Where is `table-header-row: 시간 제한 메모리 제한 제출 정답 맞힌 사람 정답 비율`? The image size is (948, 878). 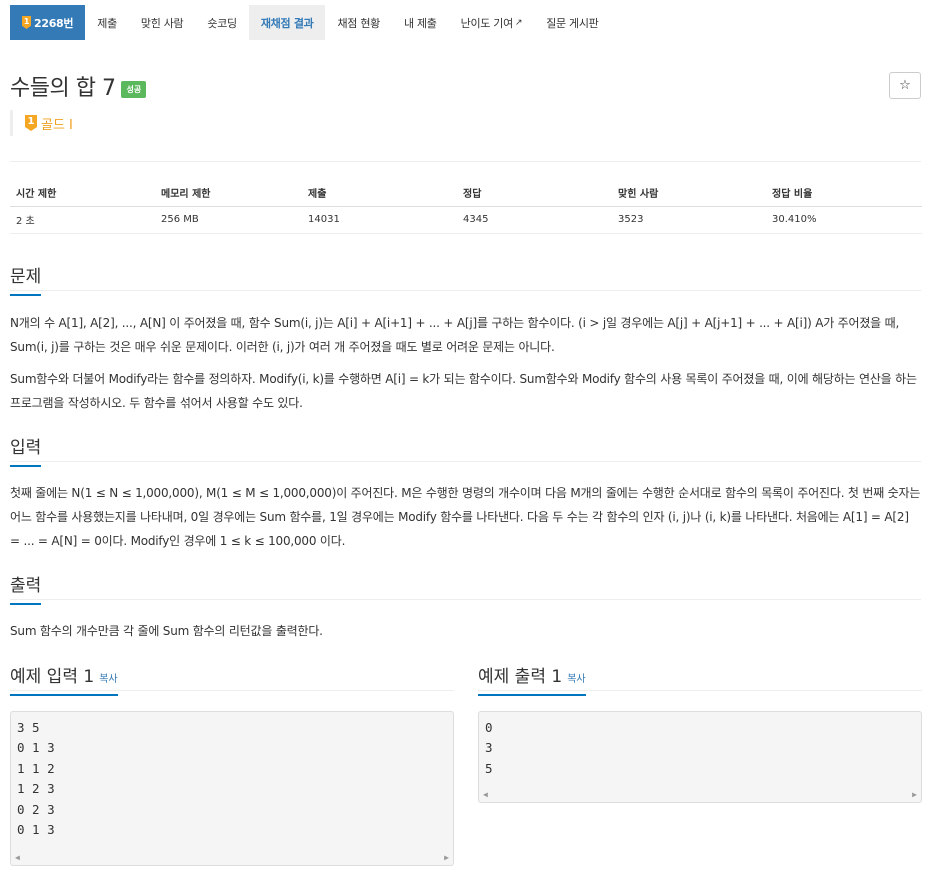
table-header-row: 시간 제한 메모리 제한 제출 정답 맞힌 사람 정답 비율 is located at coordinates (466, 193).